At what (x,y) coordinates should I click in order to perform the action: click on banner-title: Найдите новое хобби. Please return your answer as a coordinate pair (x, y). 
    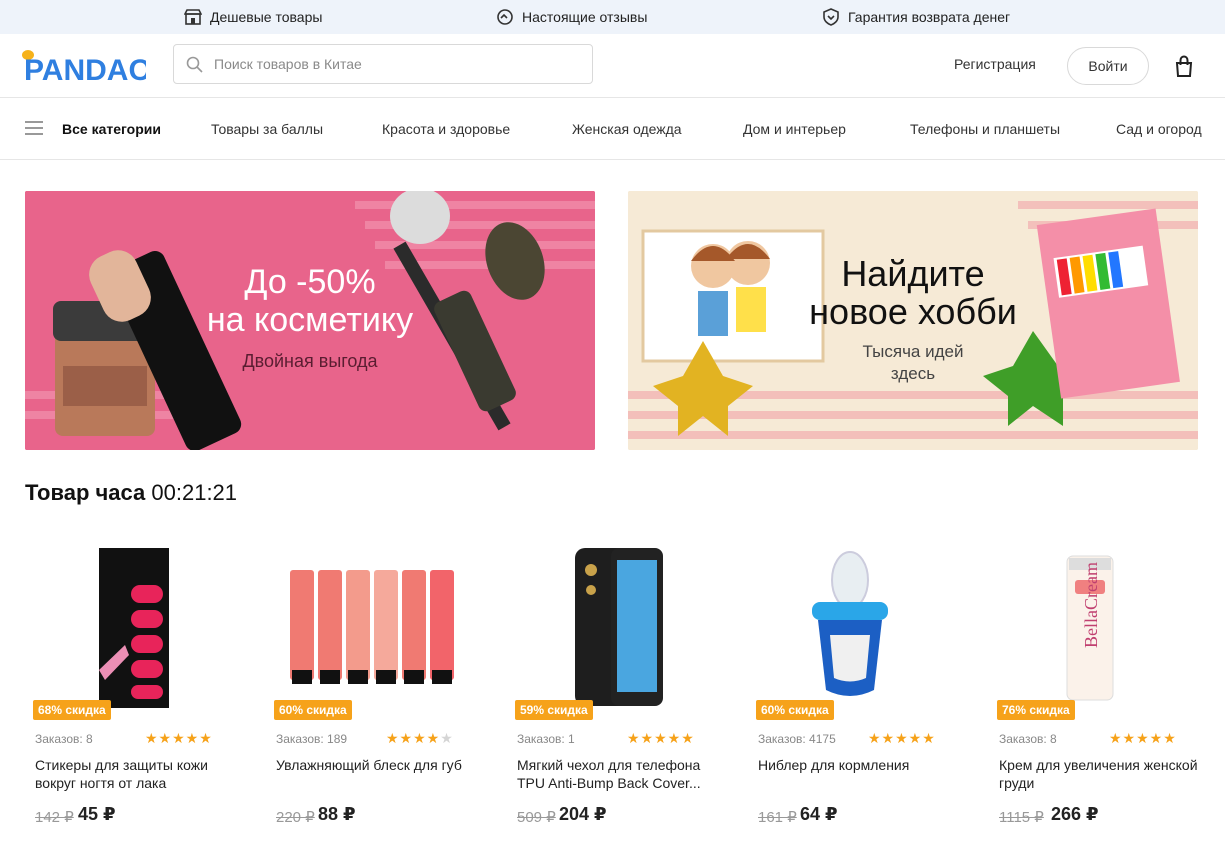
    Looking at the image, I should click on (913, 293).